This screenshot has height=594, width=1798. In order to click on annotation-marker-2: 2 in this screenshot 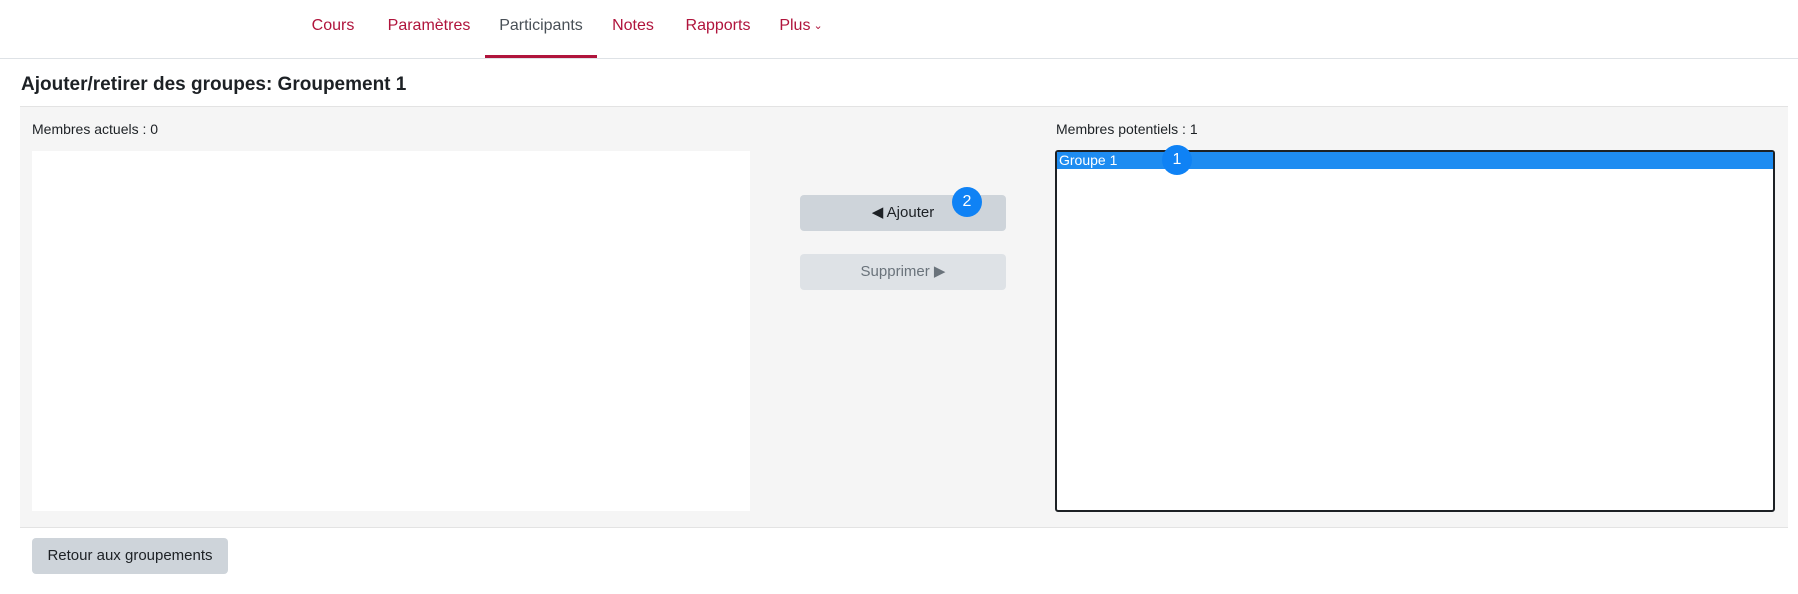, I will do `click(967, 202)`.